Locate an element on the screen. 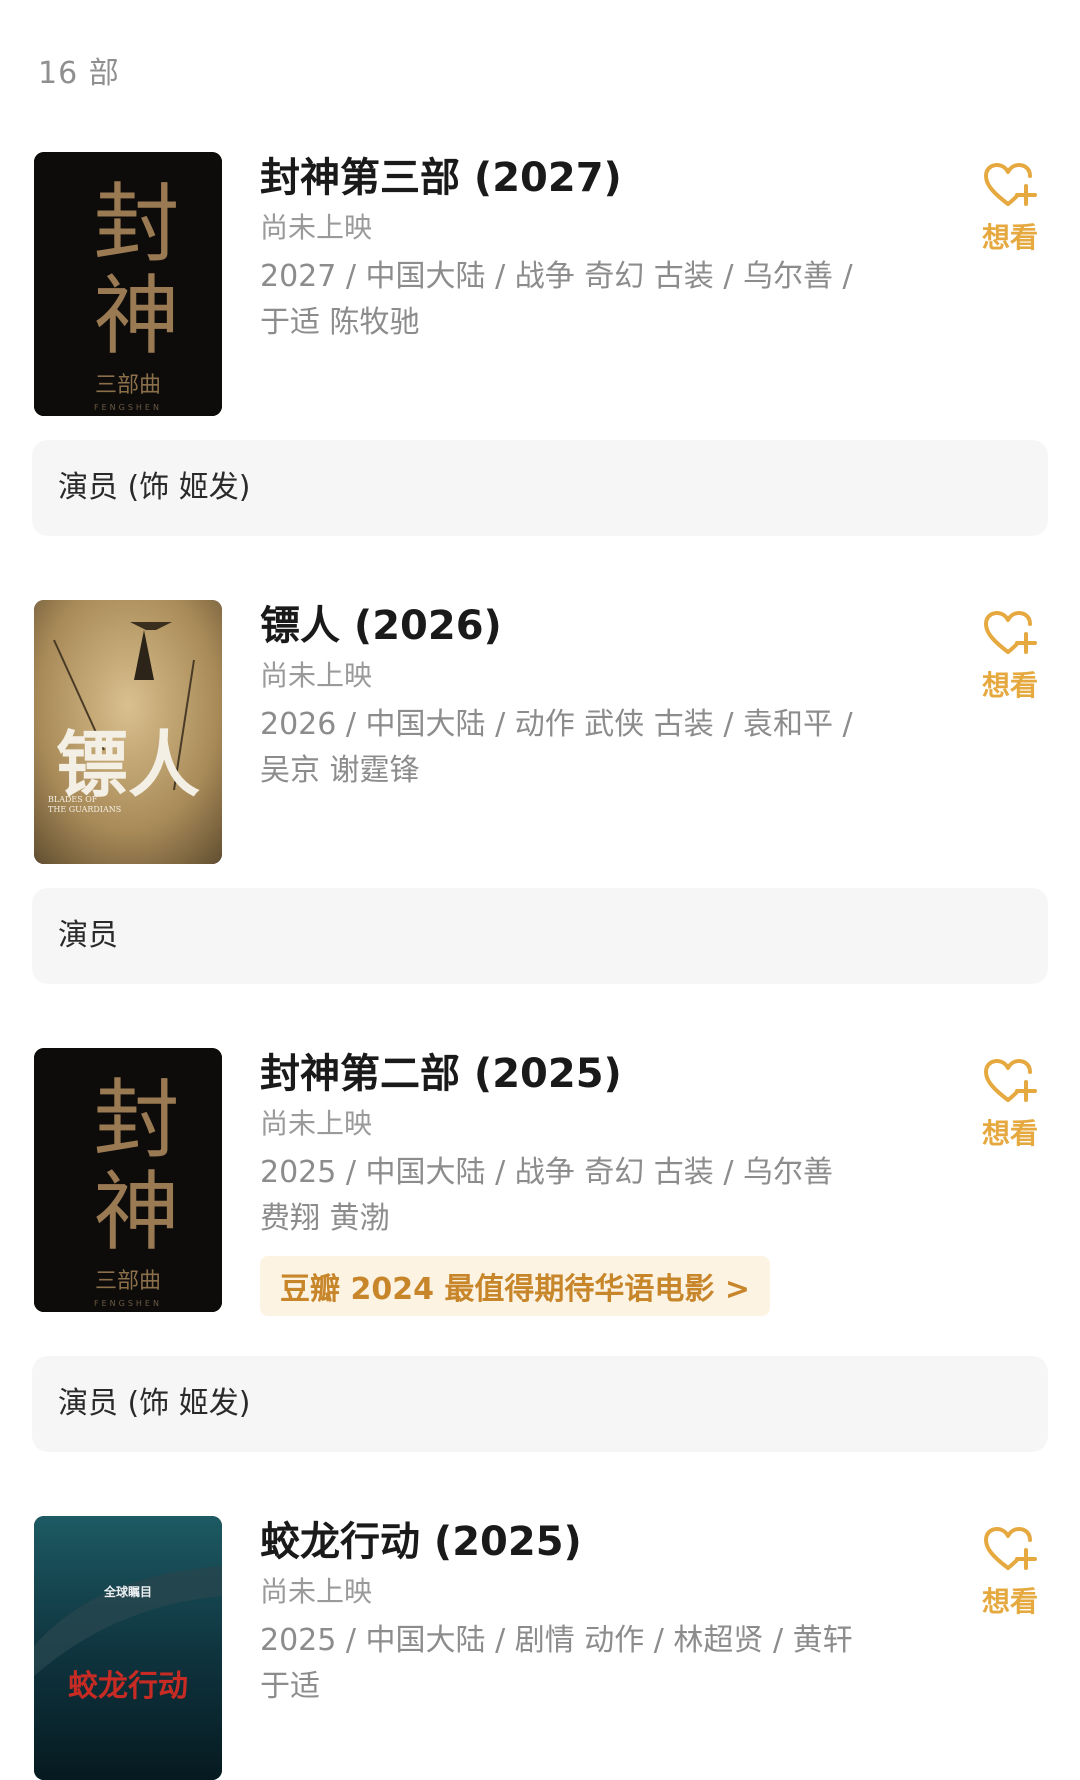 The image size is (1080, 1780). meta-line: 2025 / 中国大陆 / 剧情 动作 / 林超贤 / 黄轩 is located at coordinates (556, 1640).